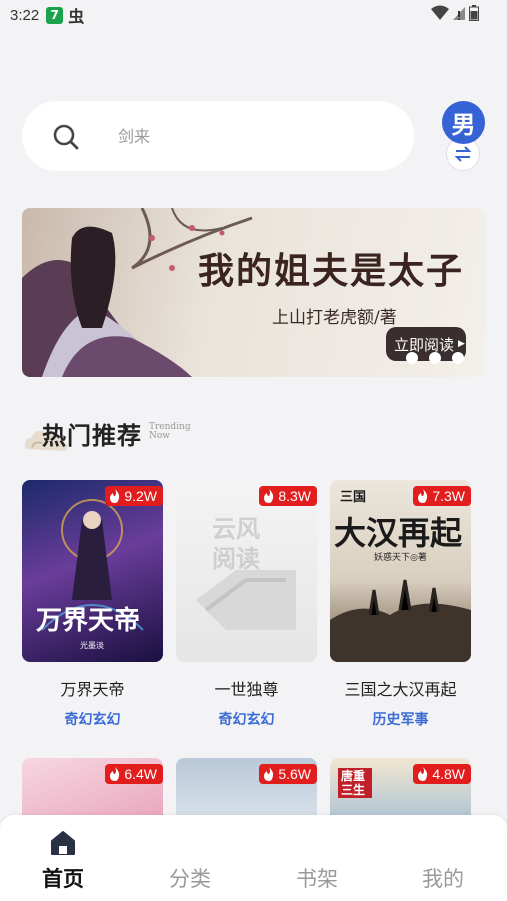 This screenshot has height=901, width=507. I want to click on bottom-navigation: 首页 分类 书架 我的, so click(253, 858).